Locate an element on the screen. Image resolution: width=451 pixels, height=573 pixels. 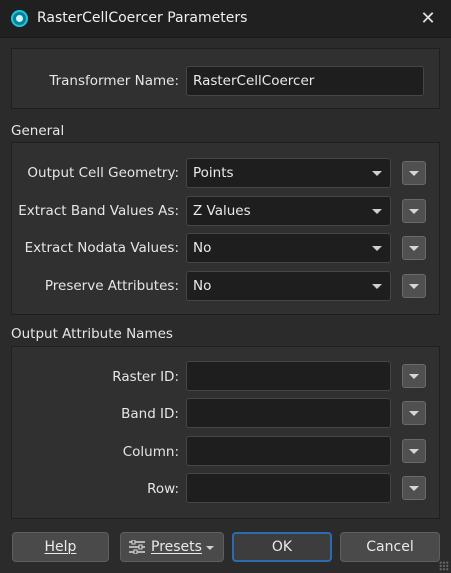
raster-id-label: Raster ID: is located at coordinates (145, 377).